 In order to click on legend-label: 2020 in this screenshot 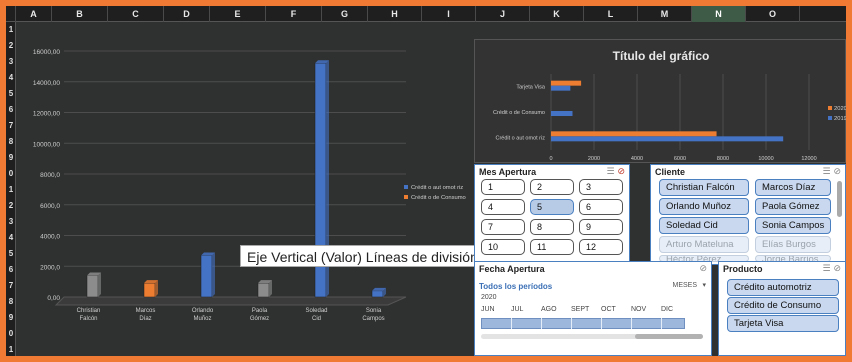, I will do `click(840, 109)`.